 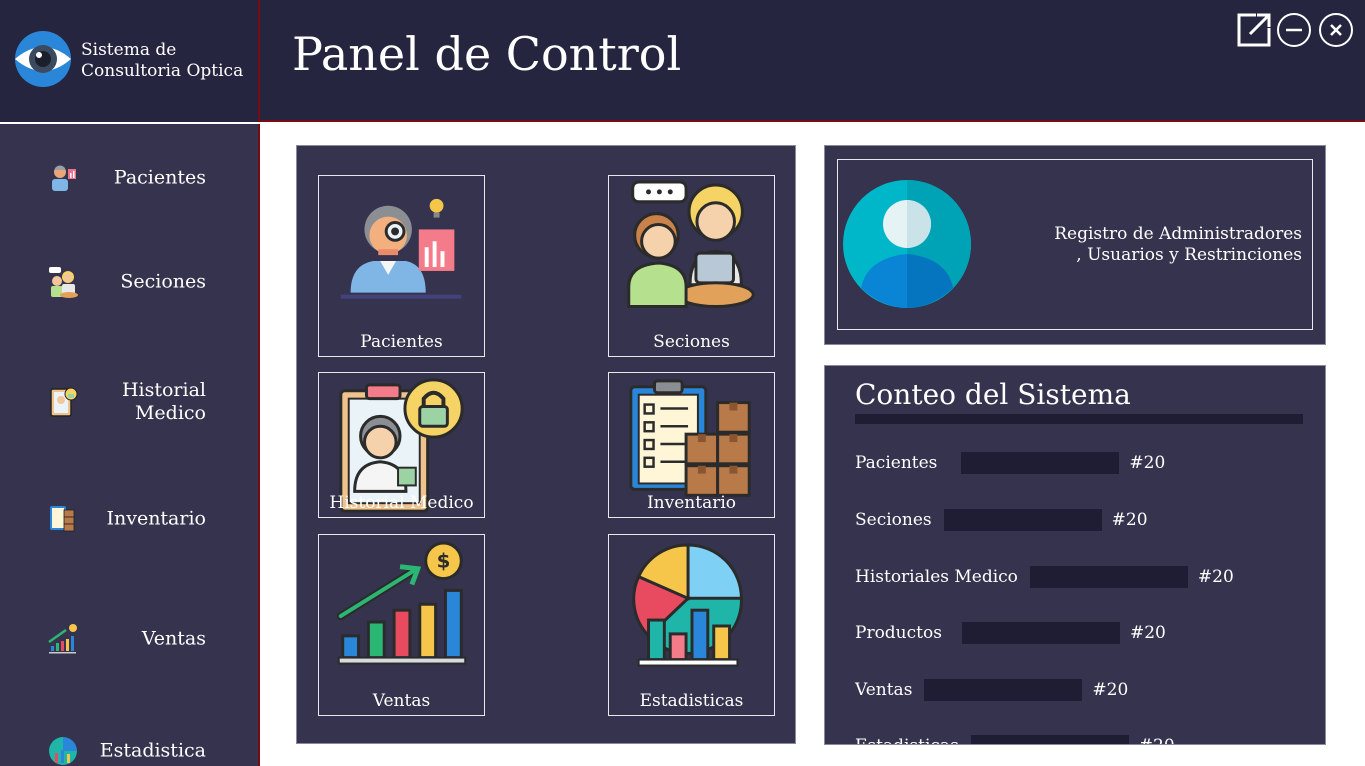 What do you see at coordinates (898, 633) in the screenshot?
I see `count-label: Productos` at bounding box center [898, 633].